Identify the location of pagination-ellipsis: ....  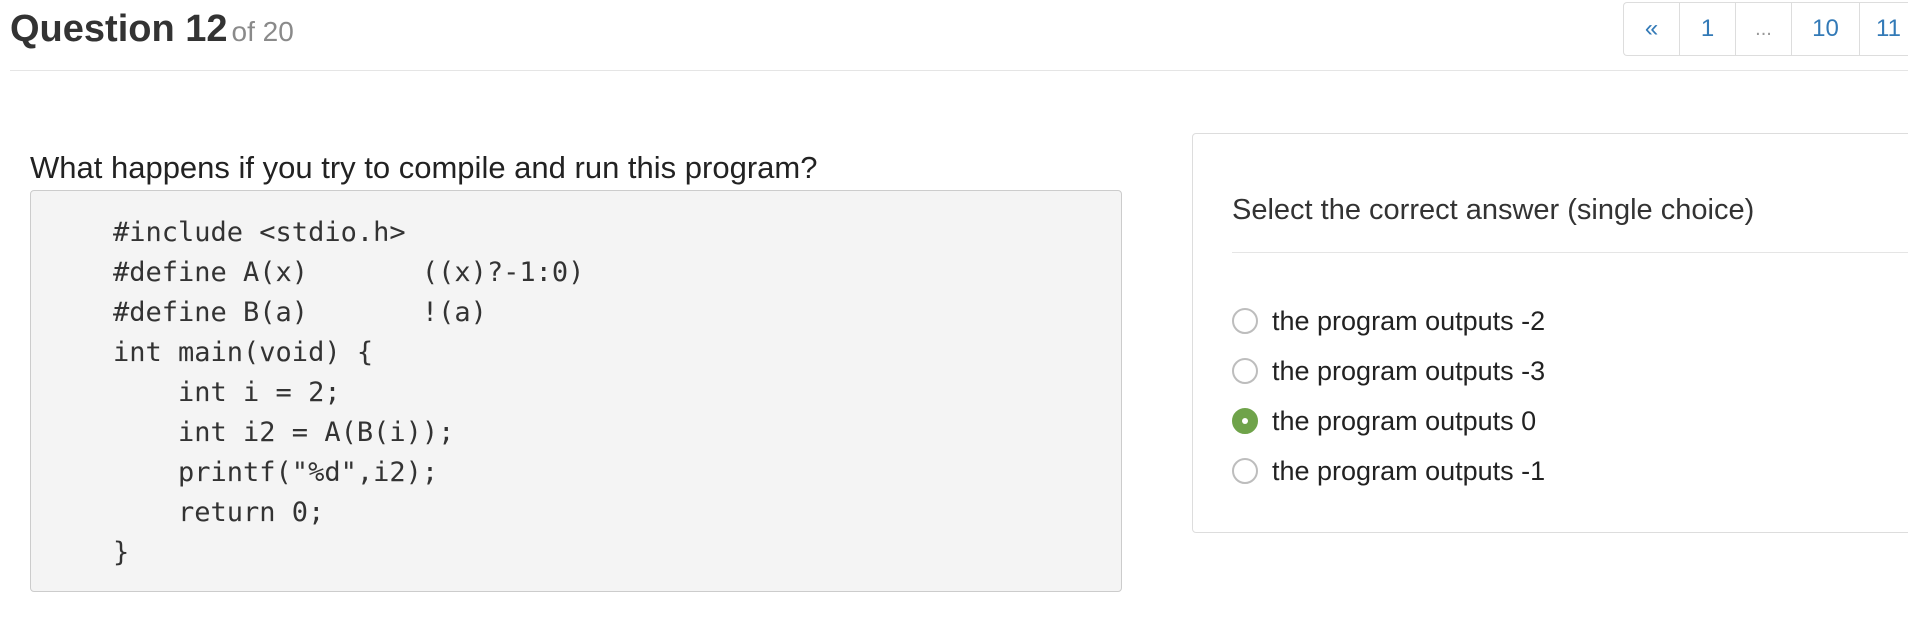
(1764, 29).